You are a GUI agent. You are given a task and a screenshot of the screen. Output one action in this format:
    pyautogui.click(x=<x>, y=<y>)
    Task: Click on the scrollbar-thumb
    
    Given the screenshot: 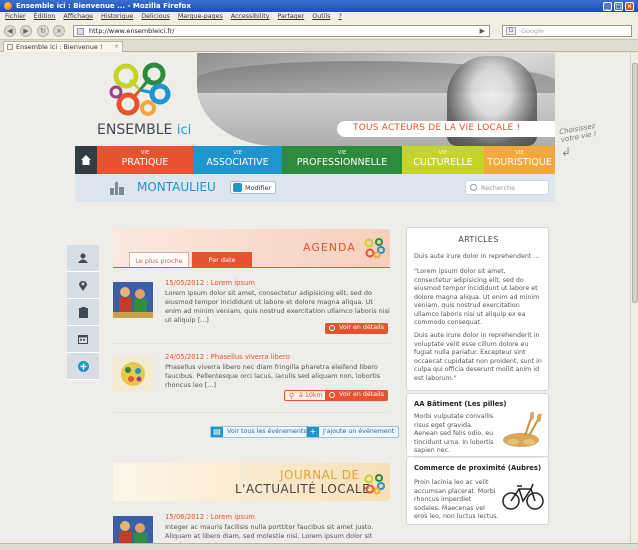 What is the action you would take?
    pyautogui.click(x=635, y=183)
    